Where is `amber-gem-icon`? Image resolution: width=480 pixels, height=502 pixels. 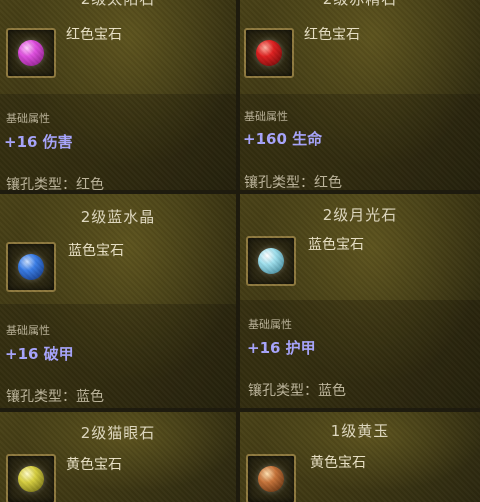
amber-gem-icon is located at coordinates (271, 479).